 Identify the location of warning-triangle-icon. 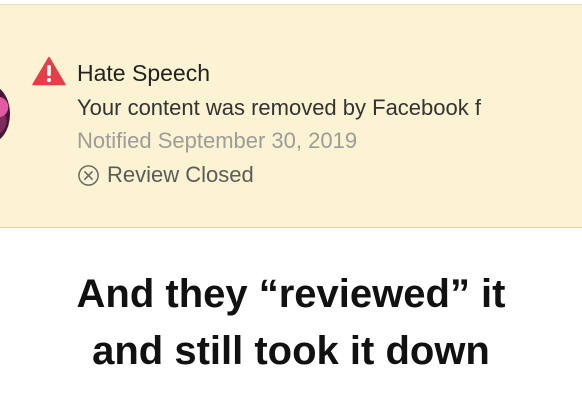
(49, 71).